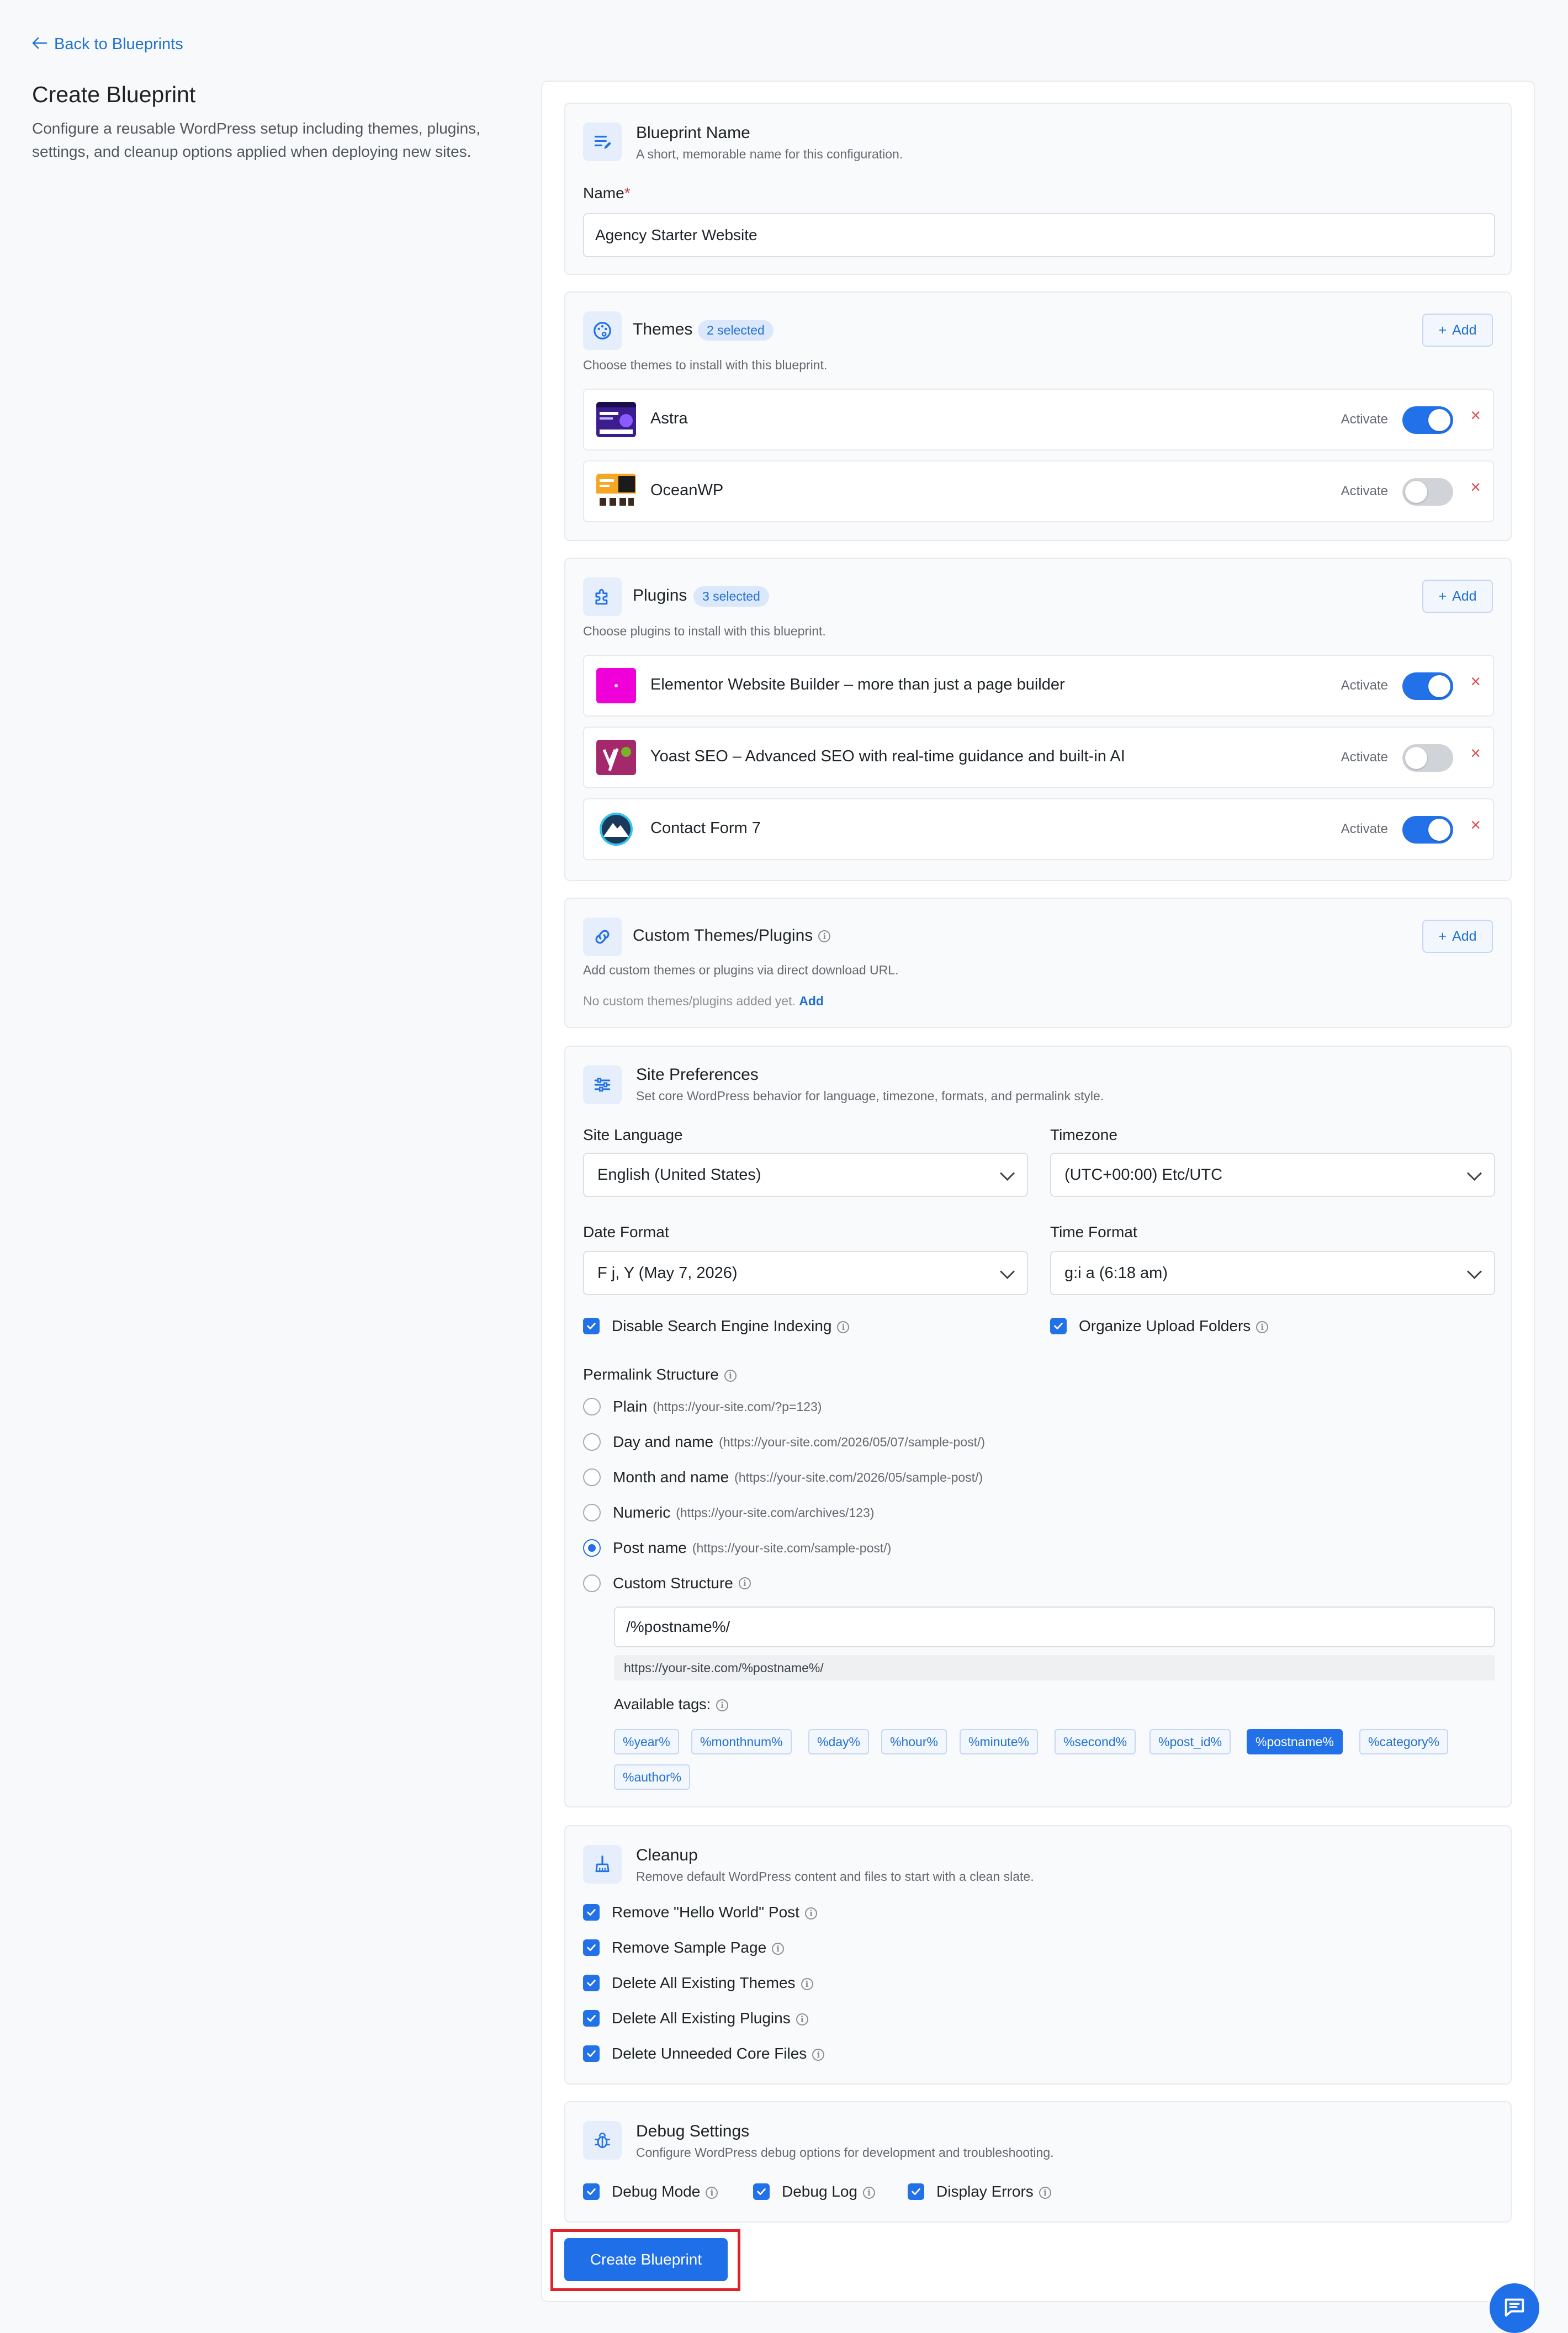 The width and height of the screenshot is (1568, 2333). I want to click on add-theme-button: + Add, so click(1458, 330).